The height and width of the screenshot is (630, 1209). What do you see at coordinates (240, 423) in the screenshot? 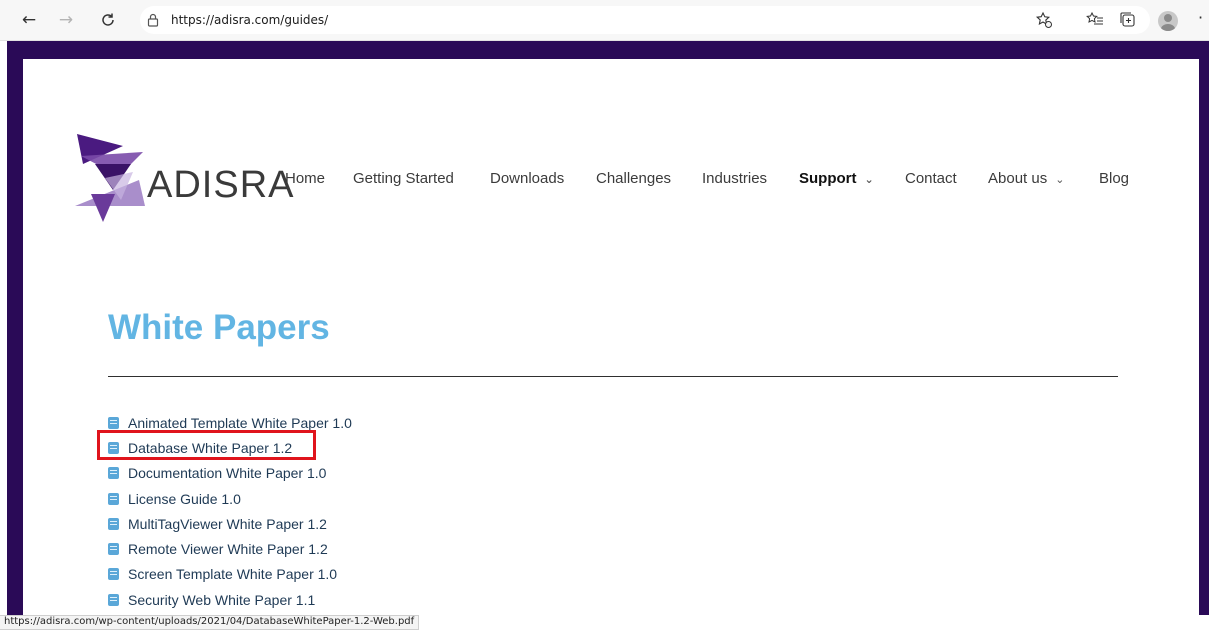
I see `paper-link: Animated Template White Paper 1.0` at bounding box center [240, 423].